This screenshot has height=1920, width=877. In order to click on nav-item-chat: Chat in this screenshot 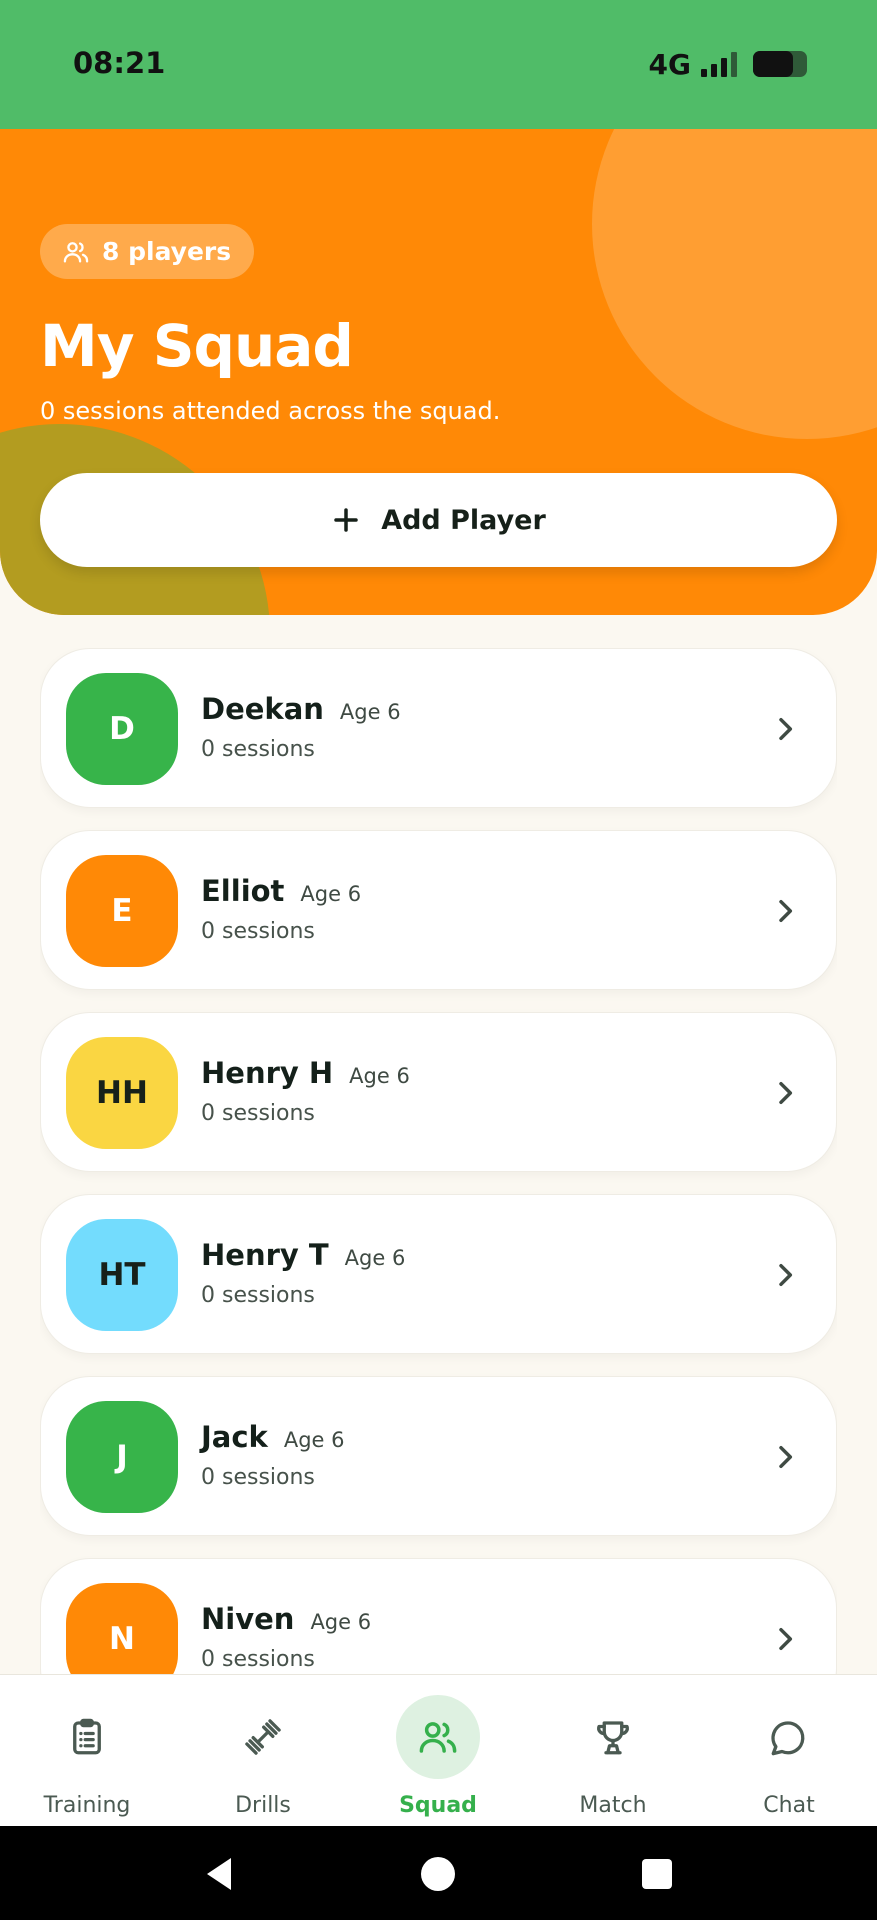, I will do `click(789, 1756)`.